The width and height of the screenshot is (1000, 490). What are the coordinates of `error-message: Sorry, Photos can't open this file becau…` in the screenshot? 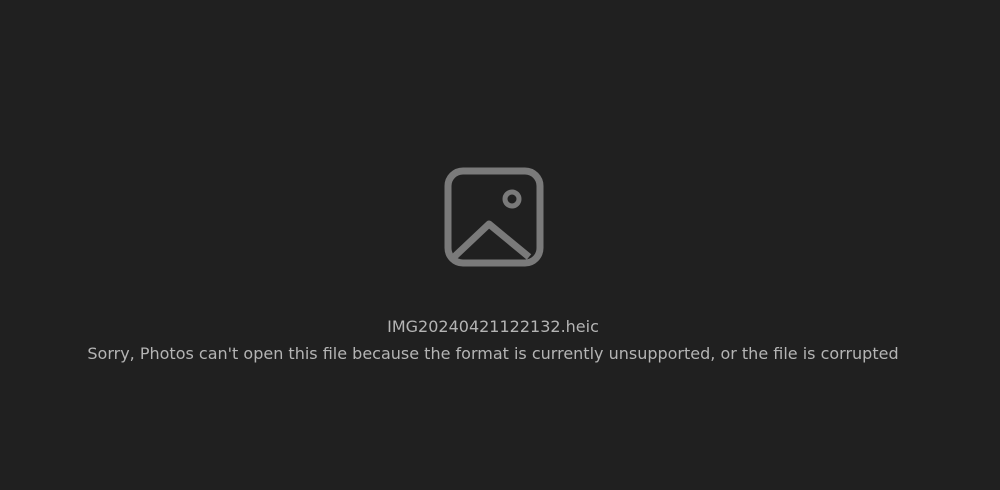 It's located at (493, 353).